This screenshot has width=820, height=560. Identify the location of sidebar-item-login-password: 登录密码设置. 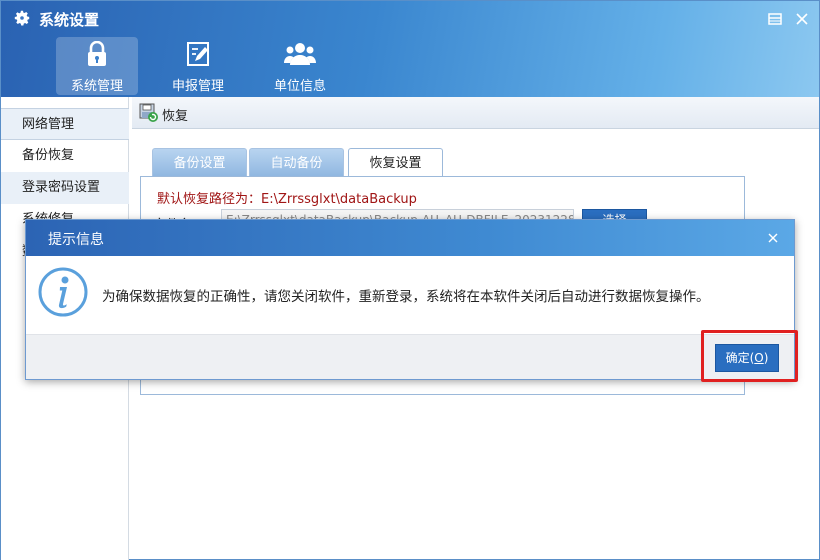
(65, 188).